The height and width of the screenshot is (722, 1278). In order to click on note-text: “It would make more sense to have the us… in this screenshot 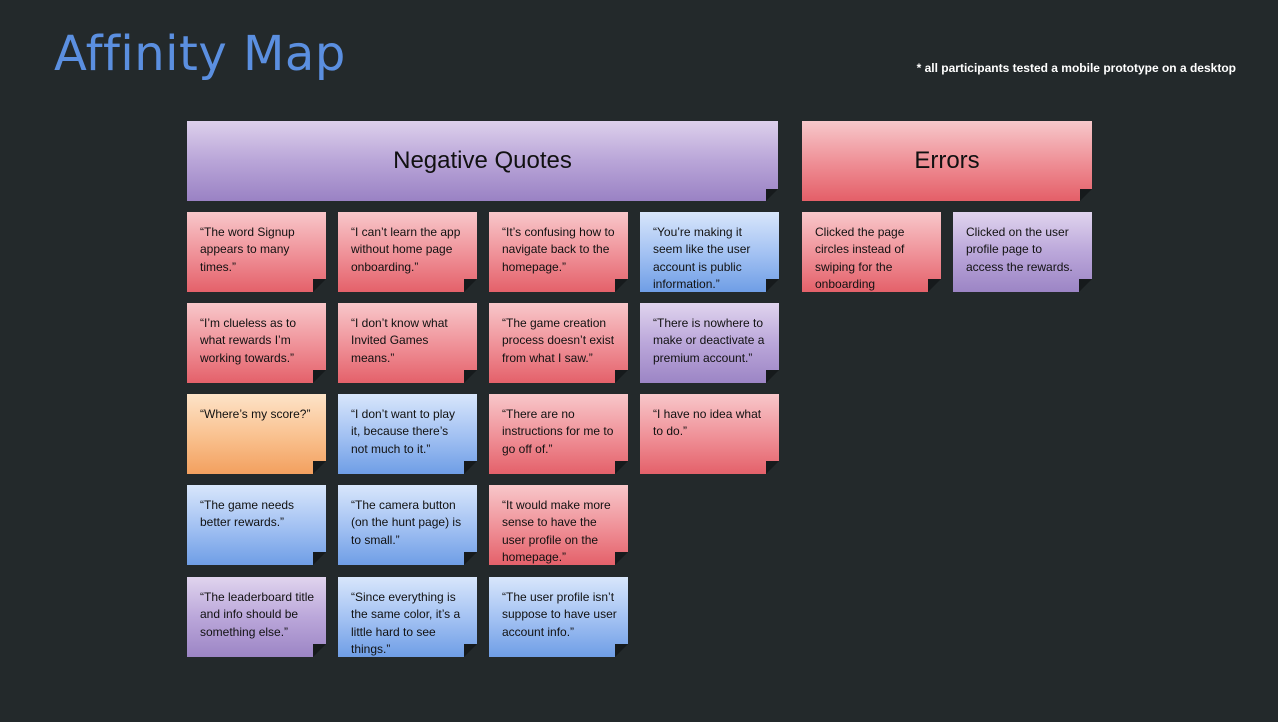, I will do `click(556, 531)`.